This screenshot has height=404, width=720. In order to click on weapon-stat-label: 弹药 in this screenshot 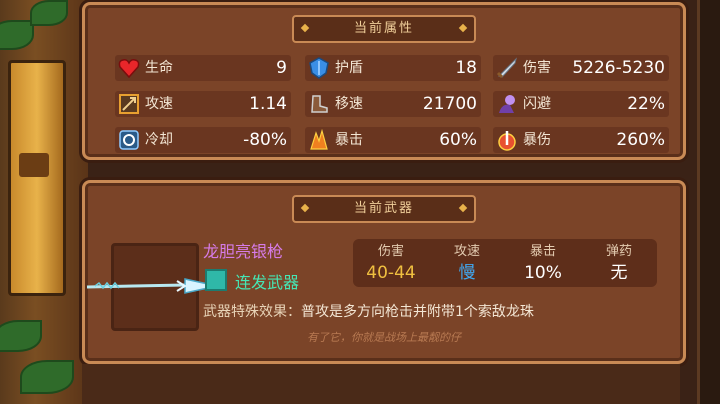, I will do `click(618, 251)`.